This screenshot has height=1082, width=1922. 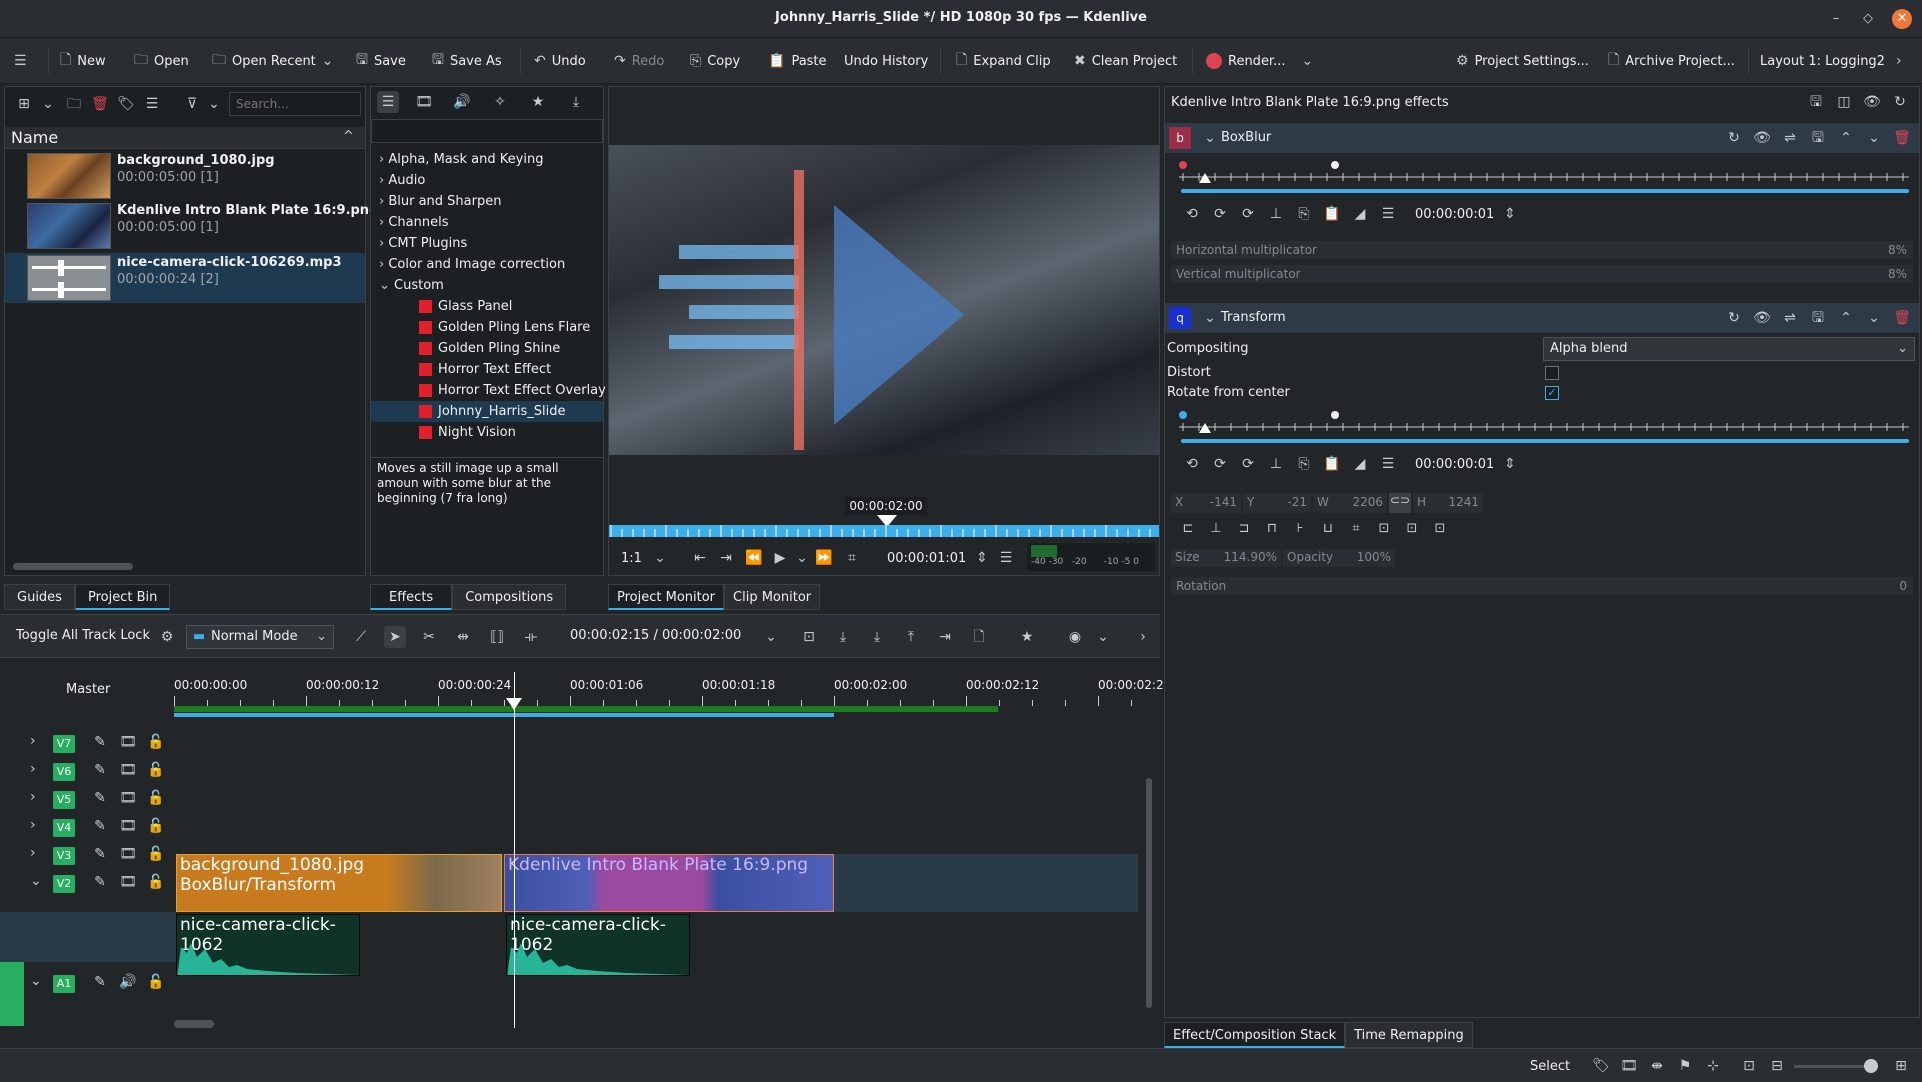 I want to click on horizontal-scrollbar, so click(x=194, y=1024).